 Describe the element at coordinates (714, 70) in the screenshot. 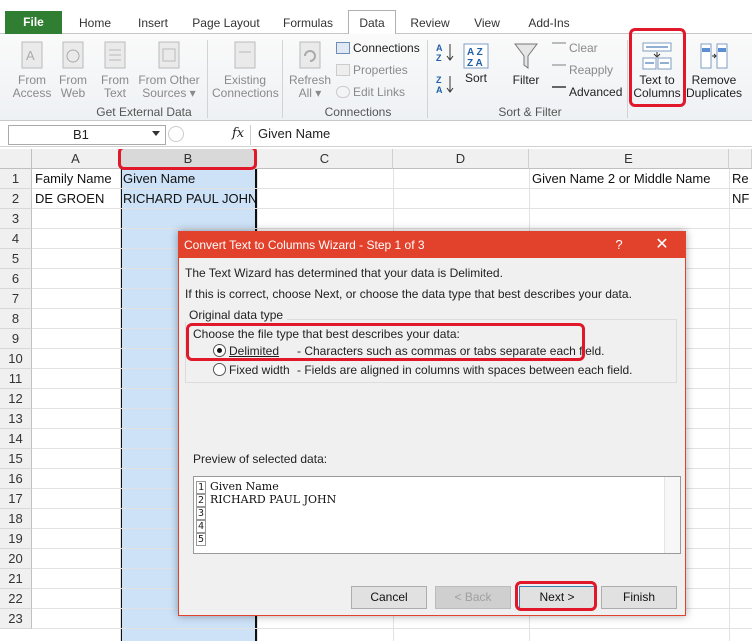

I see `remove-duplicates-button: Remove Duplicates` at that location.